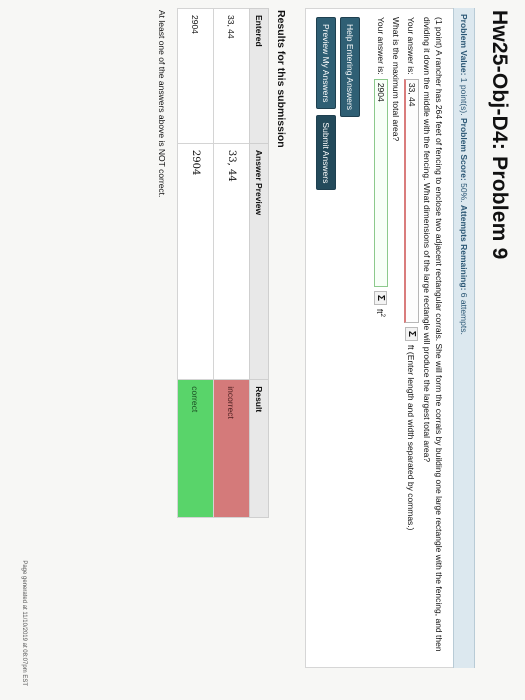 This screenshot has width=525, height=700. Describe the element at coordinates (231, 76) in the screenshot. I see `entered-cell: 33, 44` at that location.